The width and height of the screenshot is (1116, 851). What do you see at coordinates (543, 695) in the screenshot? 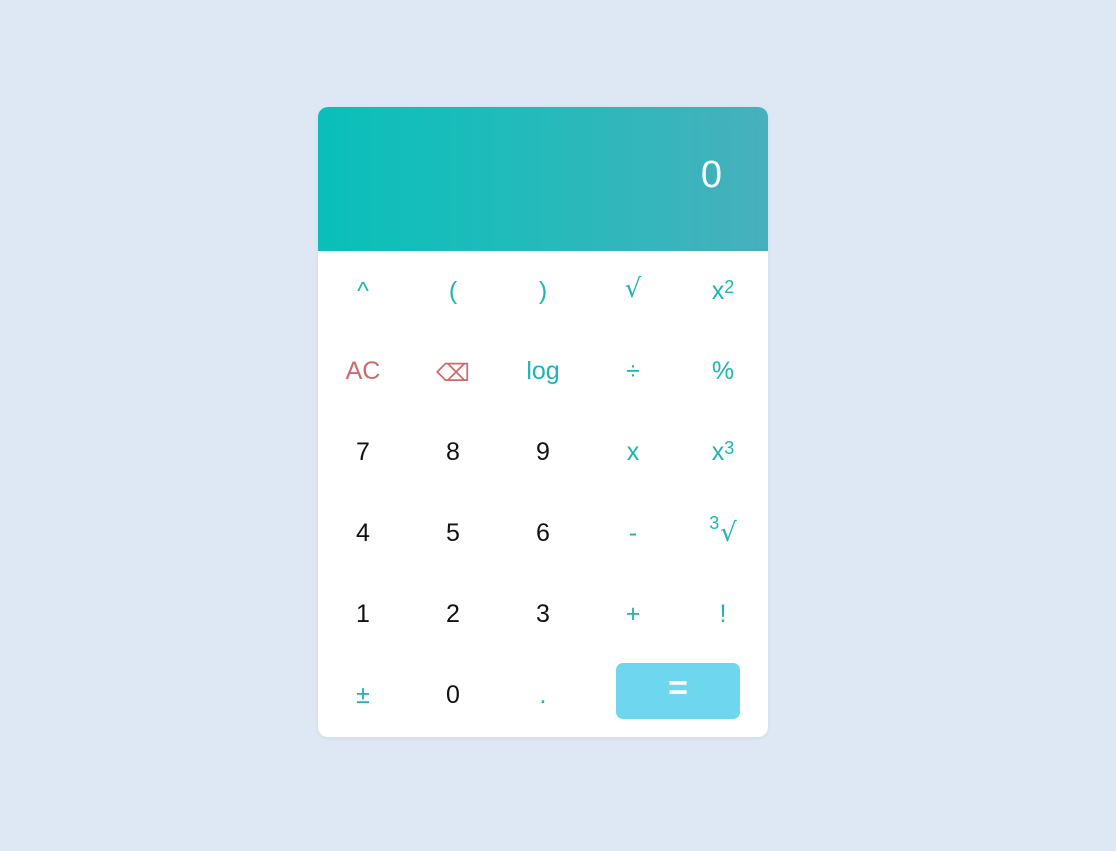
I see `decimal-button: .` at bounding box center [543, 695].